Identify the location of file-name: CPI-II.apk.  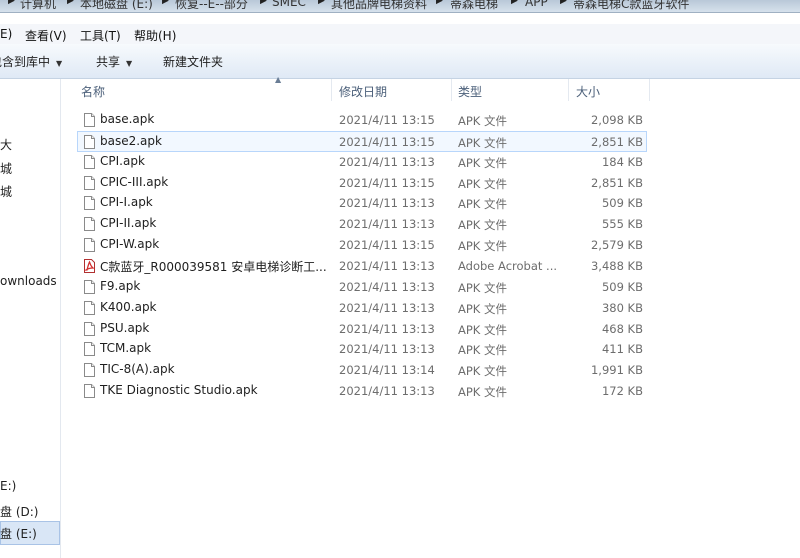
(128, 223).